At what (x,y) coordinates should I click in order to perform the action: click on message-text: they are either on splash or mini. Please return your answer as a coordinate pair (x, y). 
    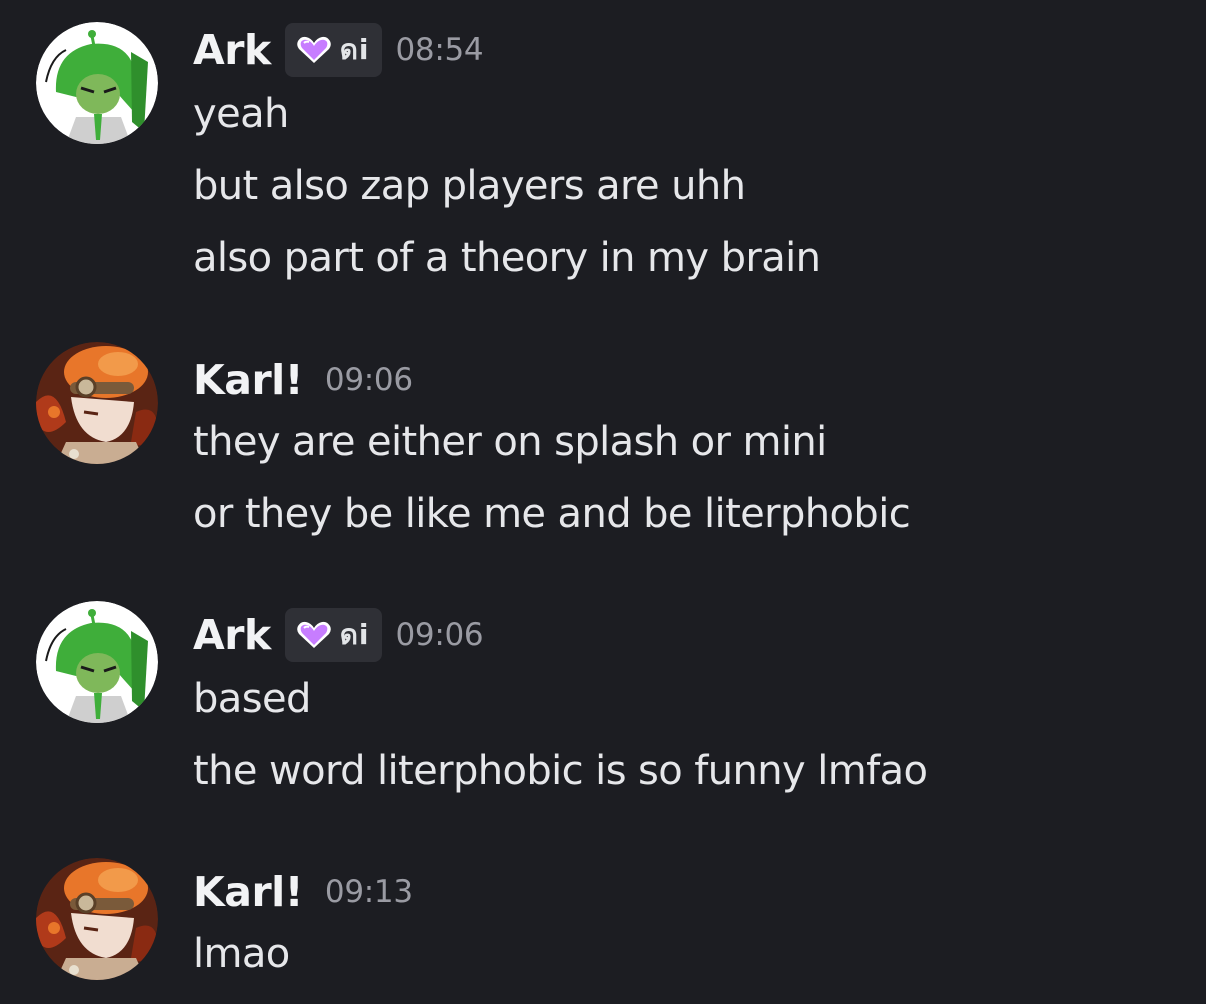
    Looking at the image, I should click on (510, 442).